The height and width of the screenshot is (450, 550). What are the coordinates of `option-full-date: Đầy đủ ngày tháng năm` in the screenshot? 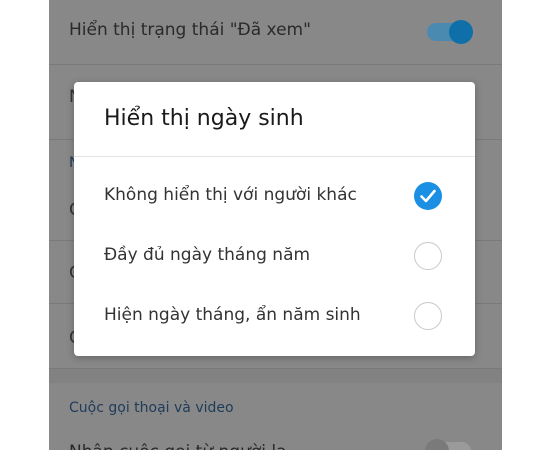 It's located at (274, 257).